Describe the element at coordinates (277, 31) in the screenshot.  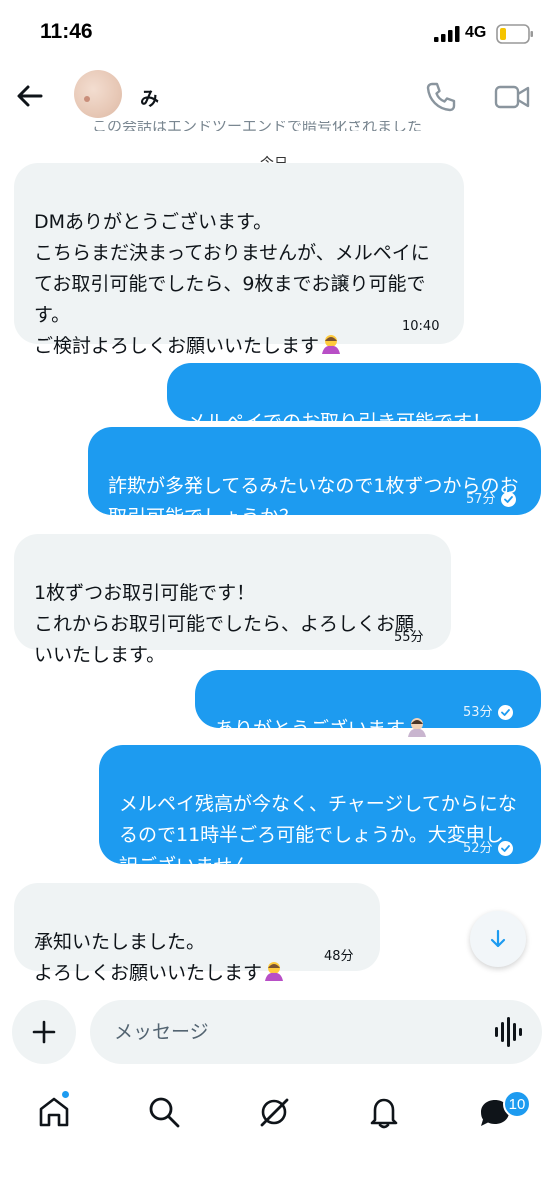
I see `status-bar: 11:46 4G` at that location.